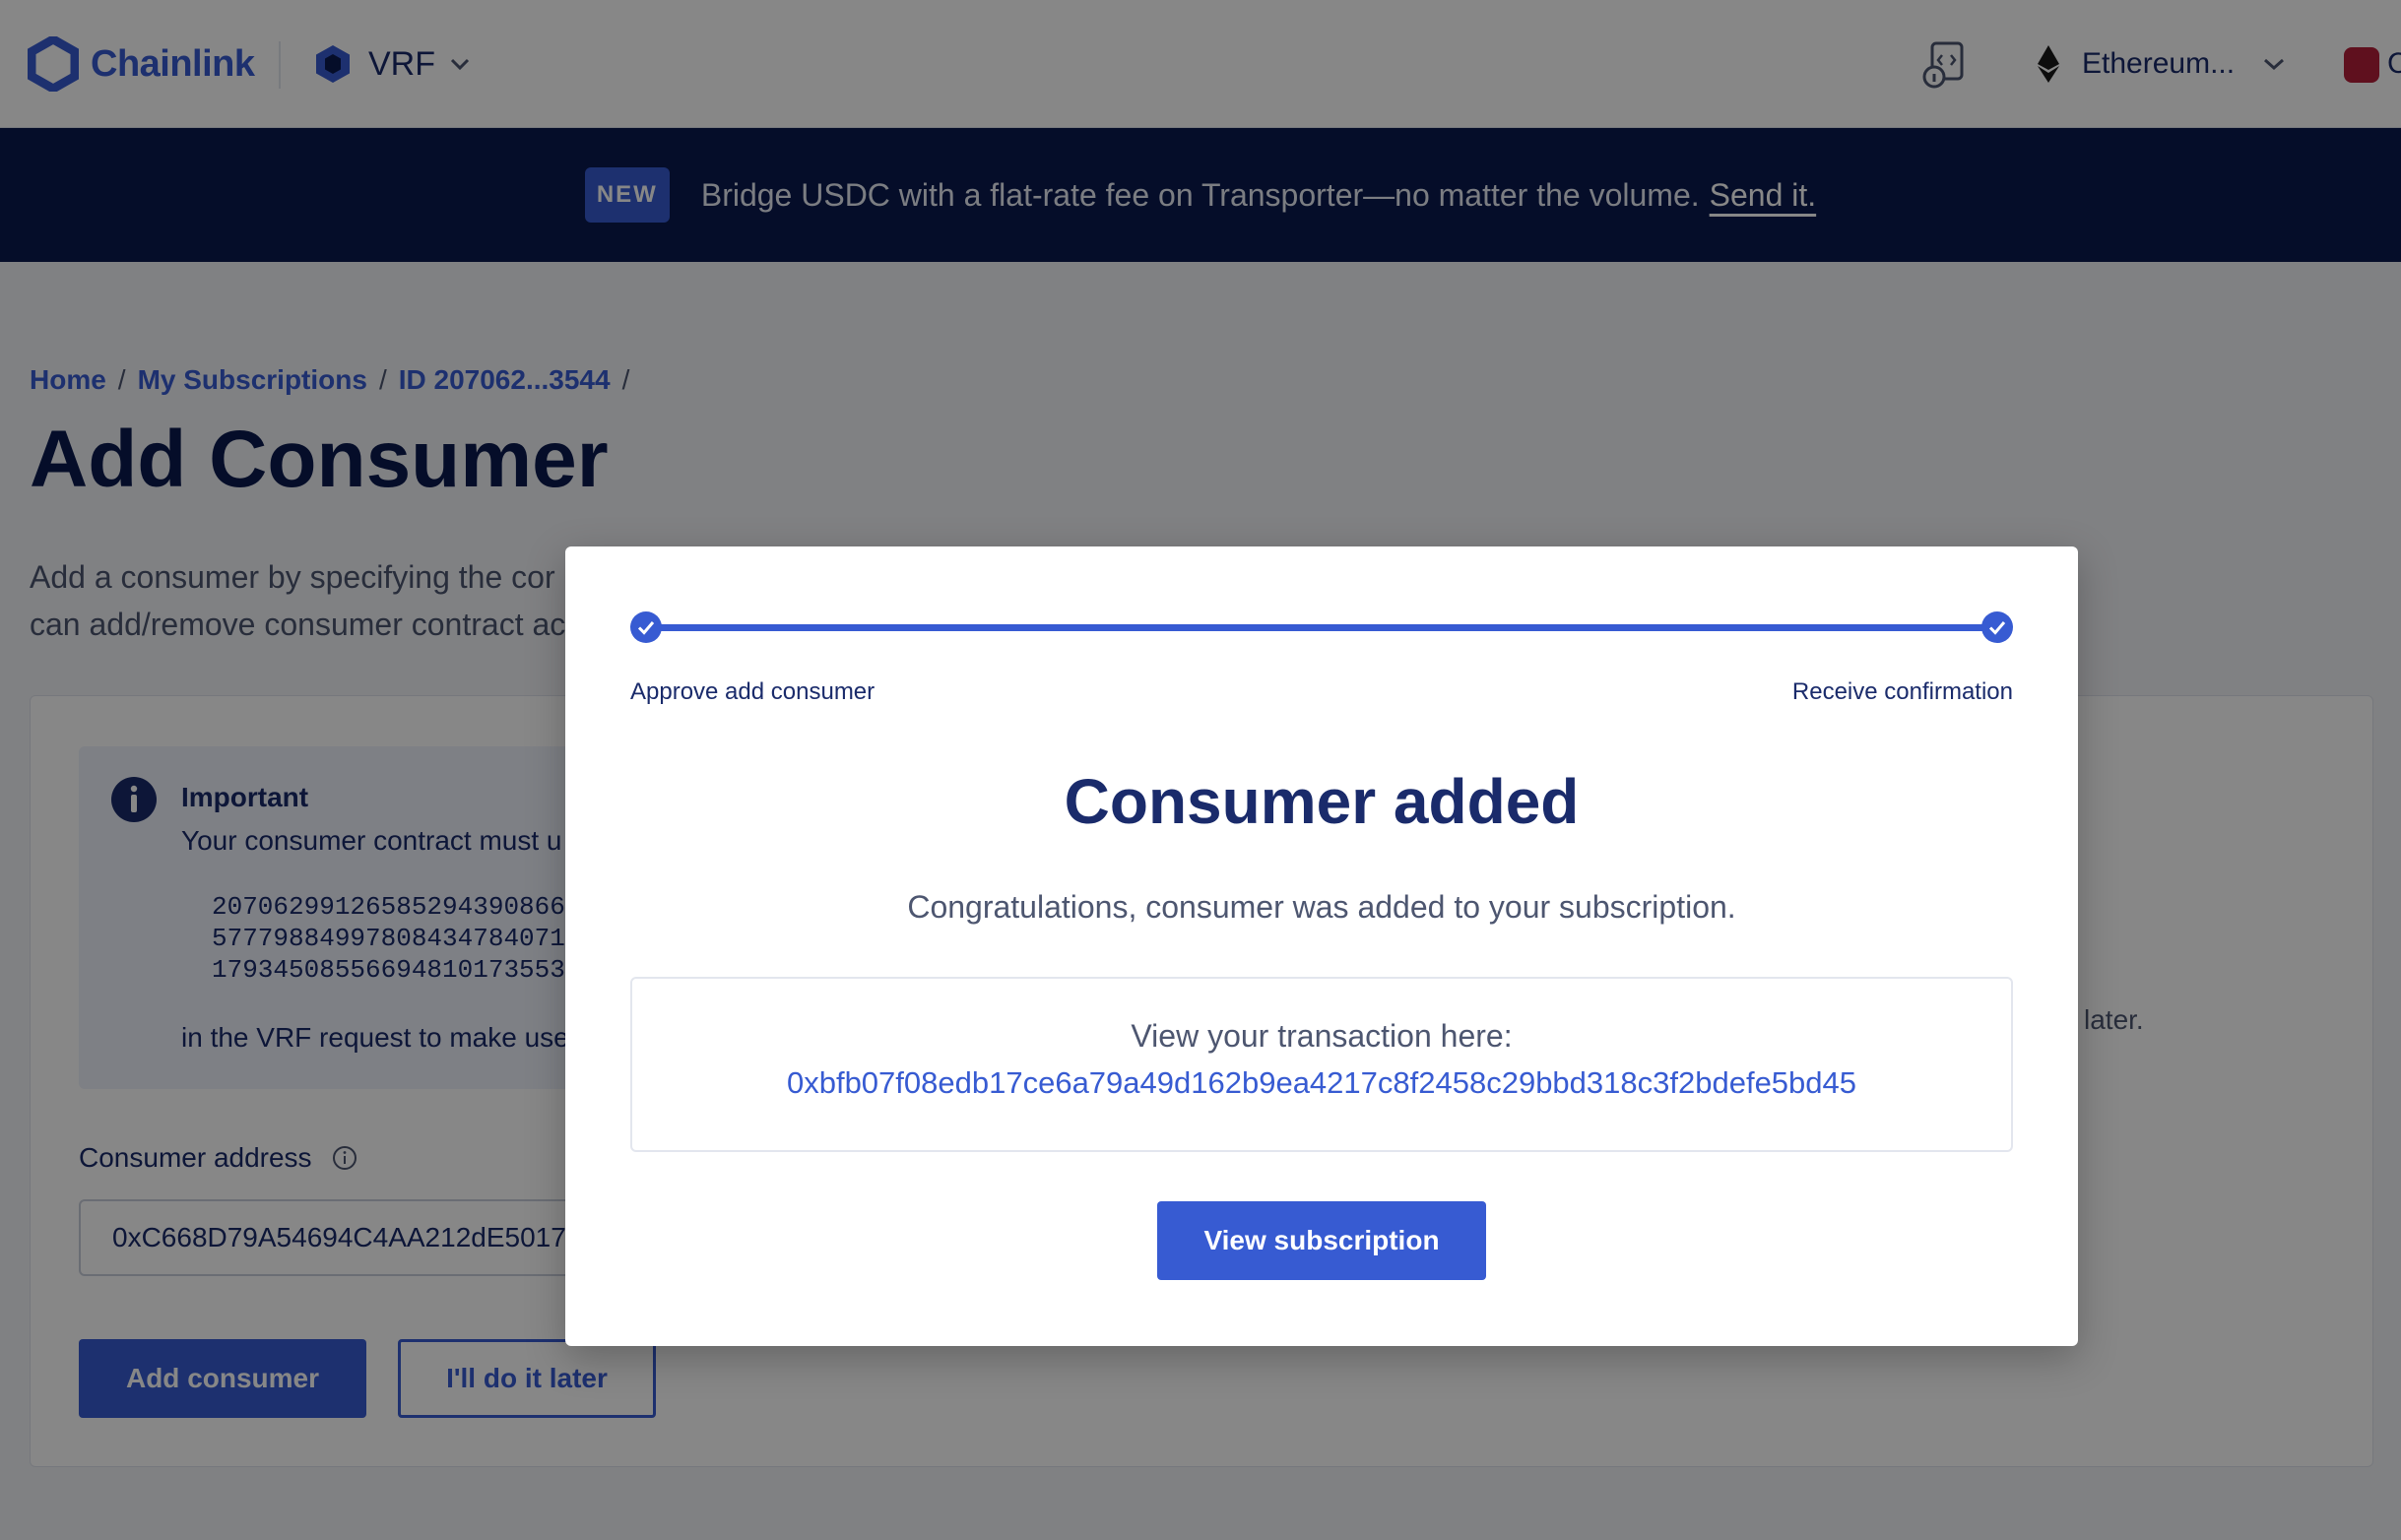  Describe the element at coordinates (753, 691) in the screenshot. I see `step-label-approve: Approve add consumer` at that location.